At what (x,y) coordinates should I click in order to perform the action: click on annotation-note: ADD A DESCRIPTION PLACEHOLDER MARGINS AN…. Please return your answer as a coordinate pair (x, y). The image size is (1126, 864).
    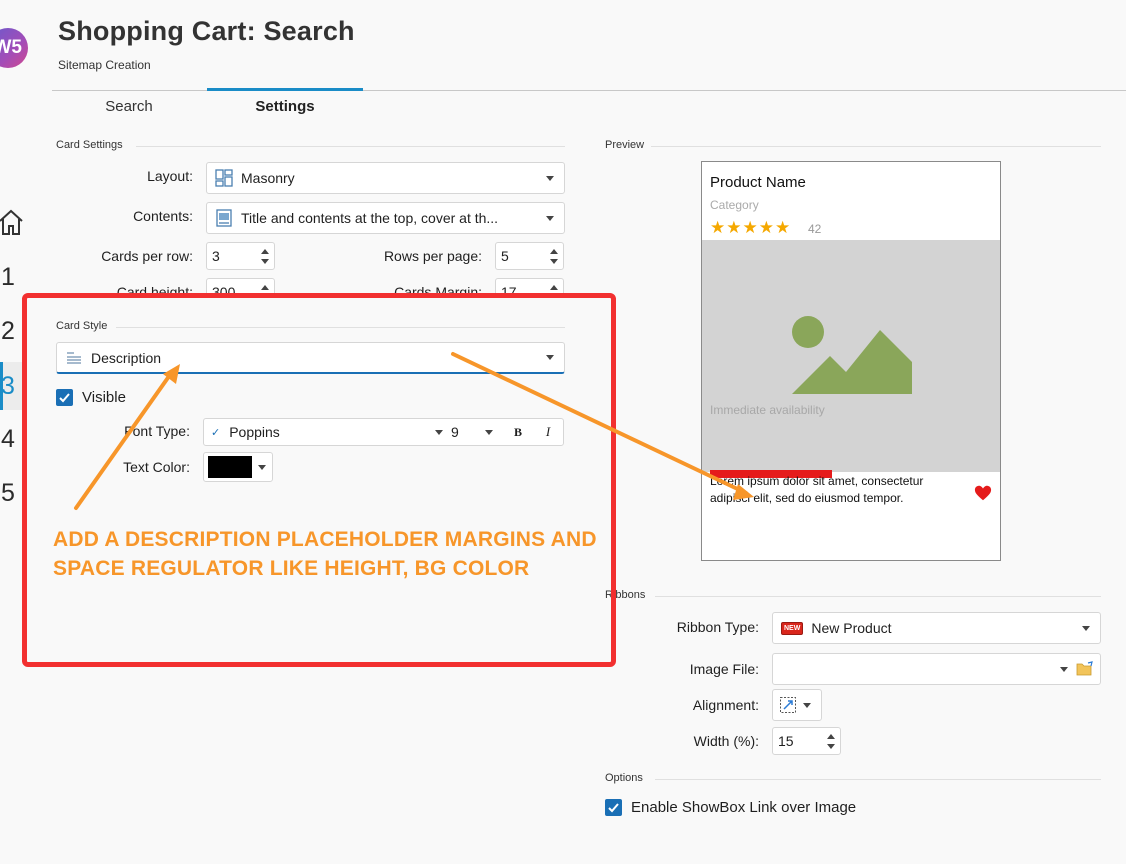
    Looking at the image, I should click on (325, 554).